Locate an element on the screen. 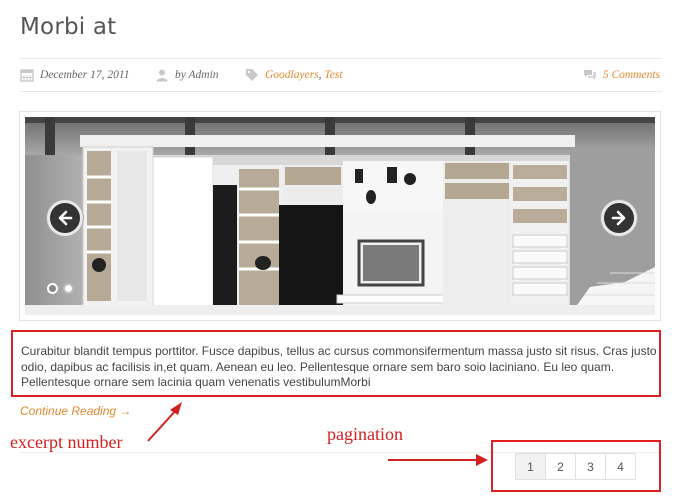 The image size is (682, 500). post-author-text: by Admin is located at coordinates (197, 75).